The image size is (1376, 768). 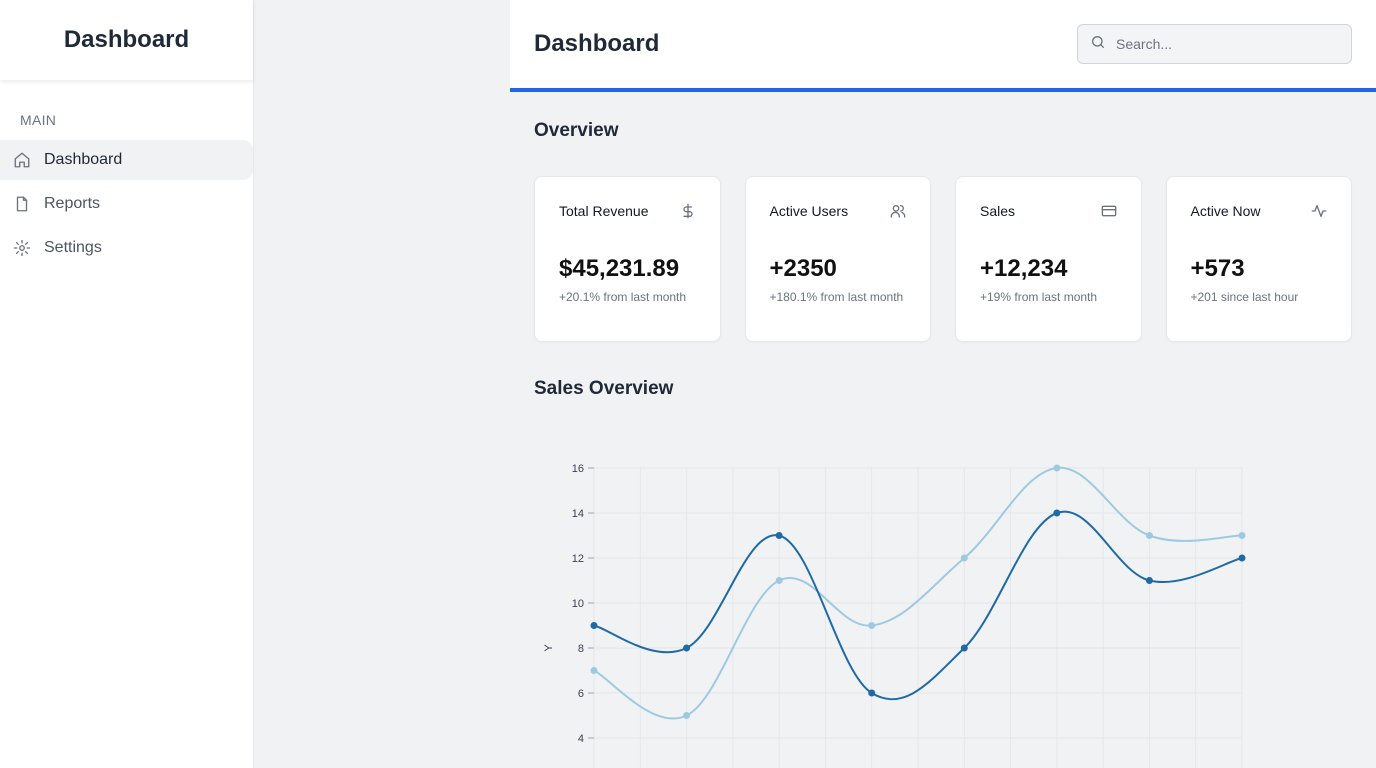 I want to click on y-tick-label: 14, so click(x=578, y=514).